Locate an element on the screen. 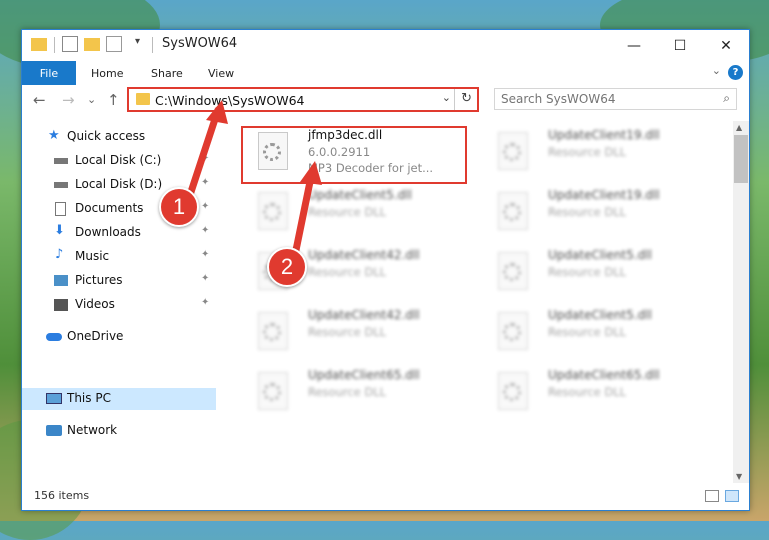 The image size is (769, 540). sidebar-item-videos: Videos ✦ is located at coordinates (119, 305).